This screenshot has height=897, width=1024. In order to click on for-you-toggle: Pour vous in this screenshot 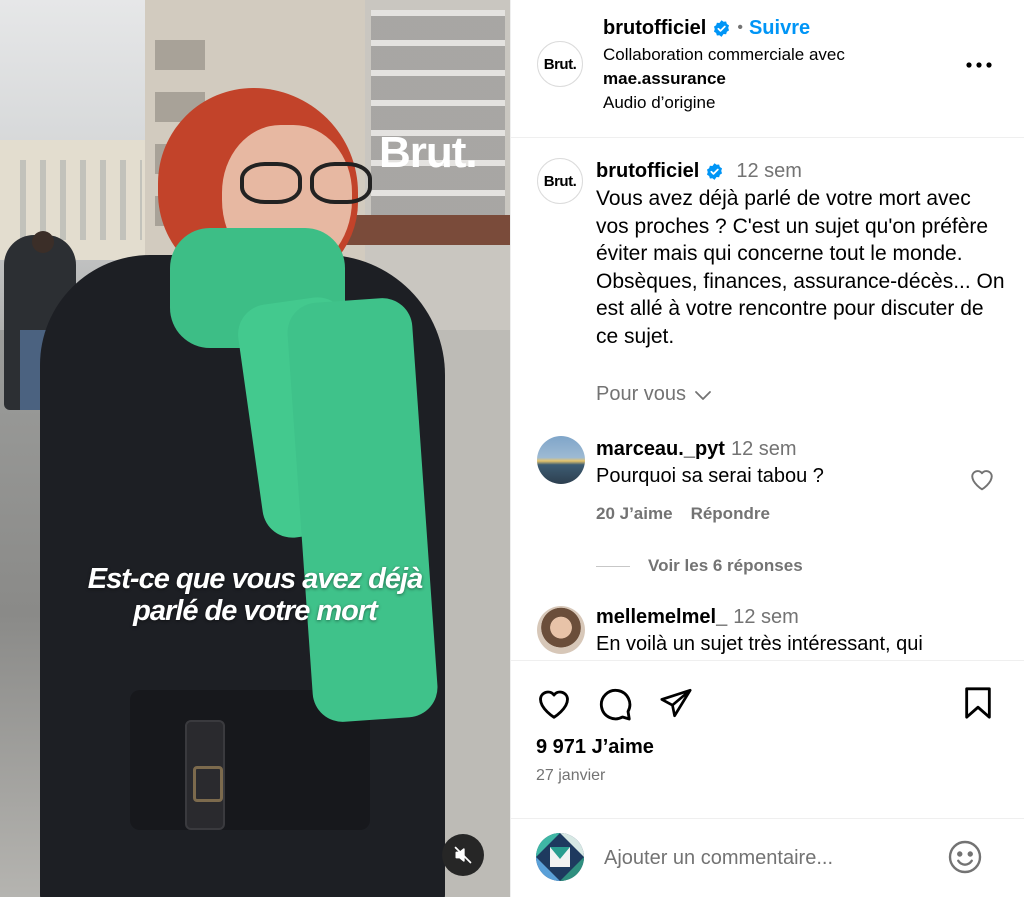, I will do `click(654, 394)`.